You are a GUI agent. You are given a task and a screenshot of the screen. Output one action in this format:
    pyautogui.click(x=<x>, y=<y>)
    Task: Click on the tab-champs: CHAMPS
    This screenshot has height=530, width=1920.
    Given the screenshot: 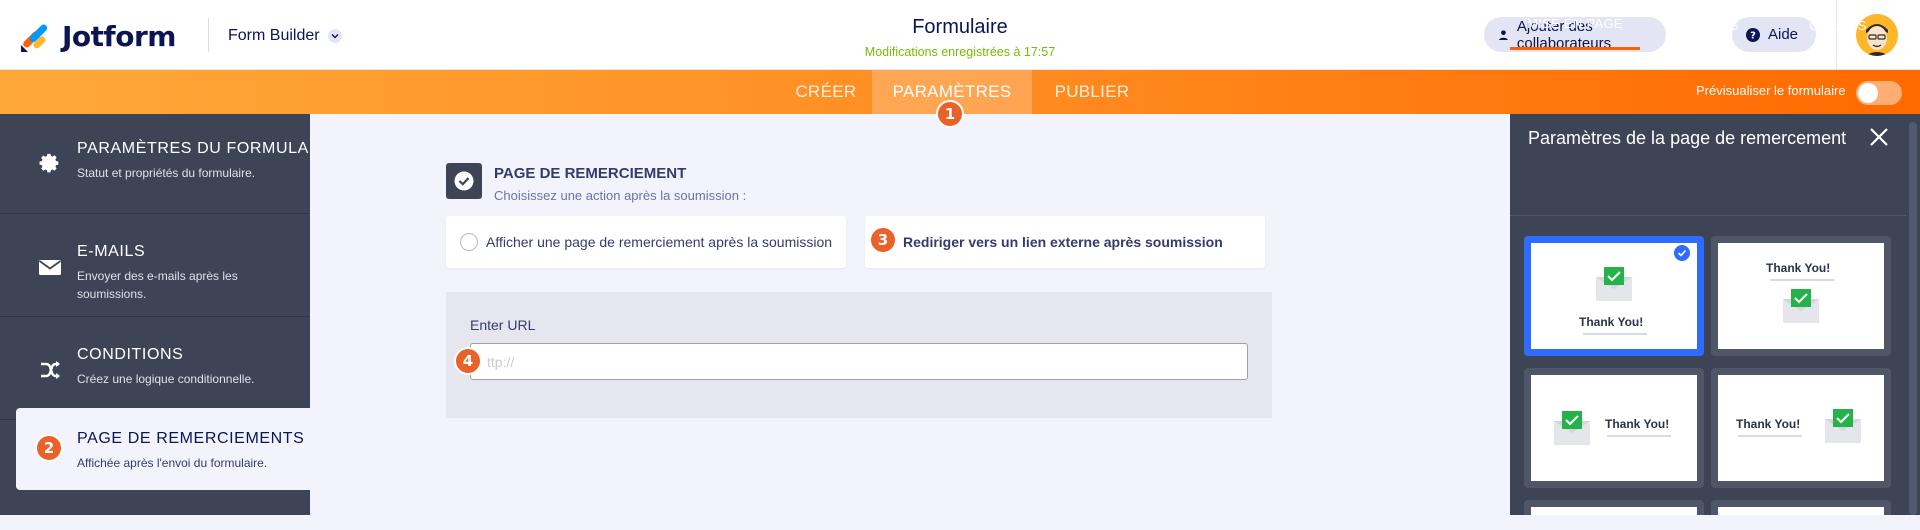 What is the action you would take?
    pyautogui.click(x=1838, y=25)
    